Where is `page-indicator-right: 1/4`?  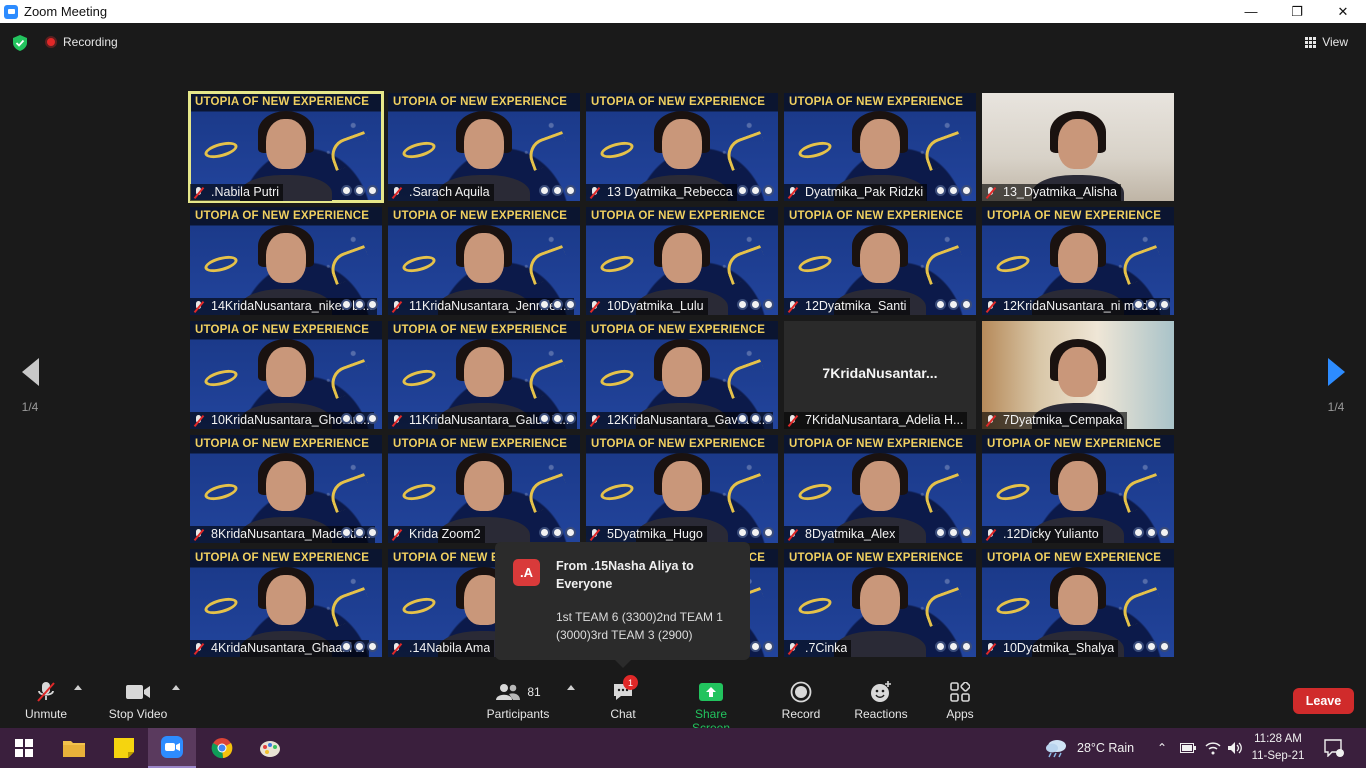
page-indicator-right: 1/4 is located at coordinates (1336, 407).